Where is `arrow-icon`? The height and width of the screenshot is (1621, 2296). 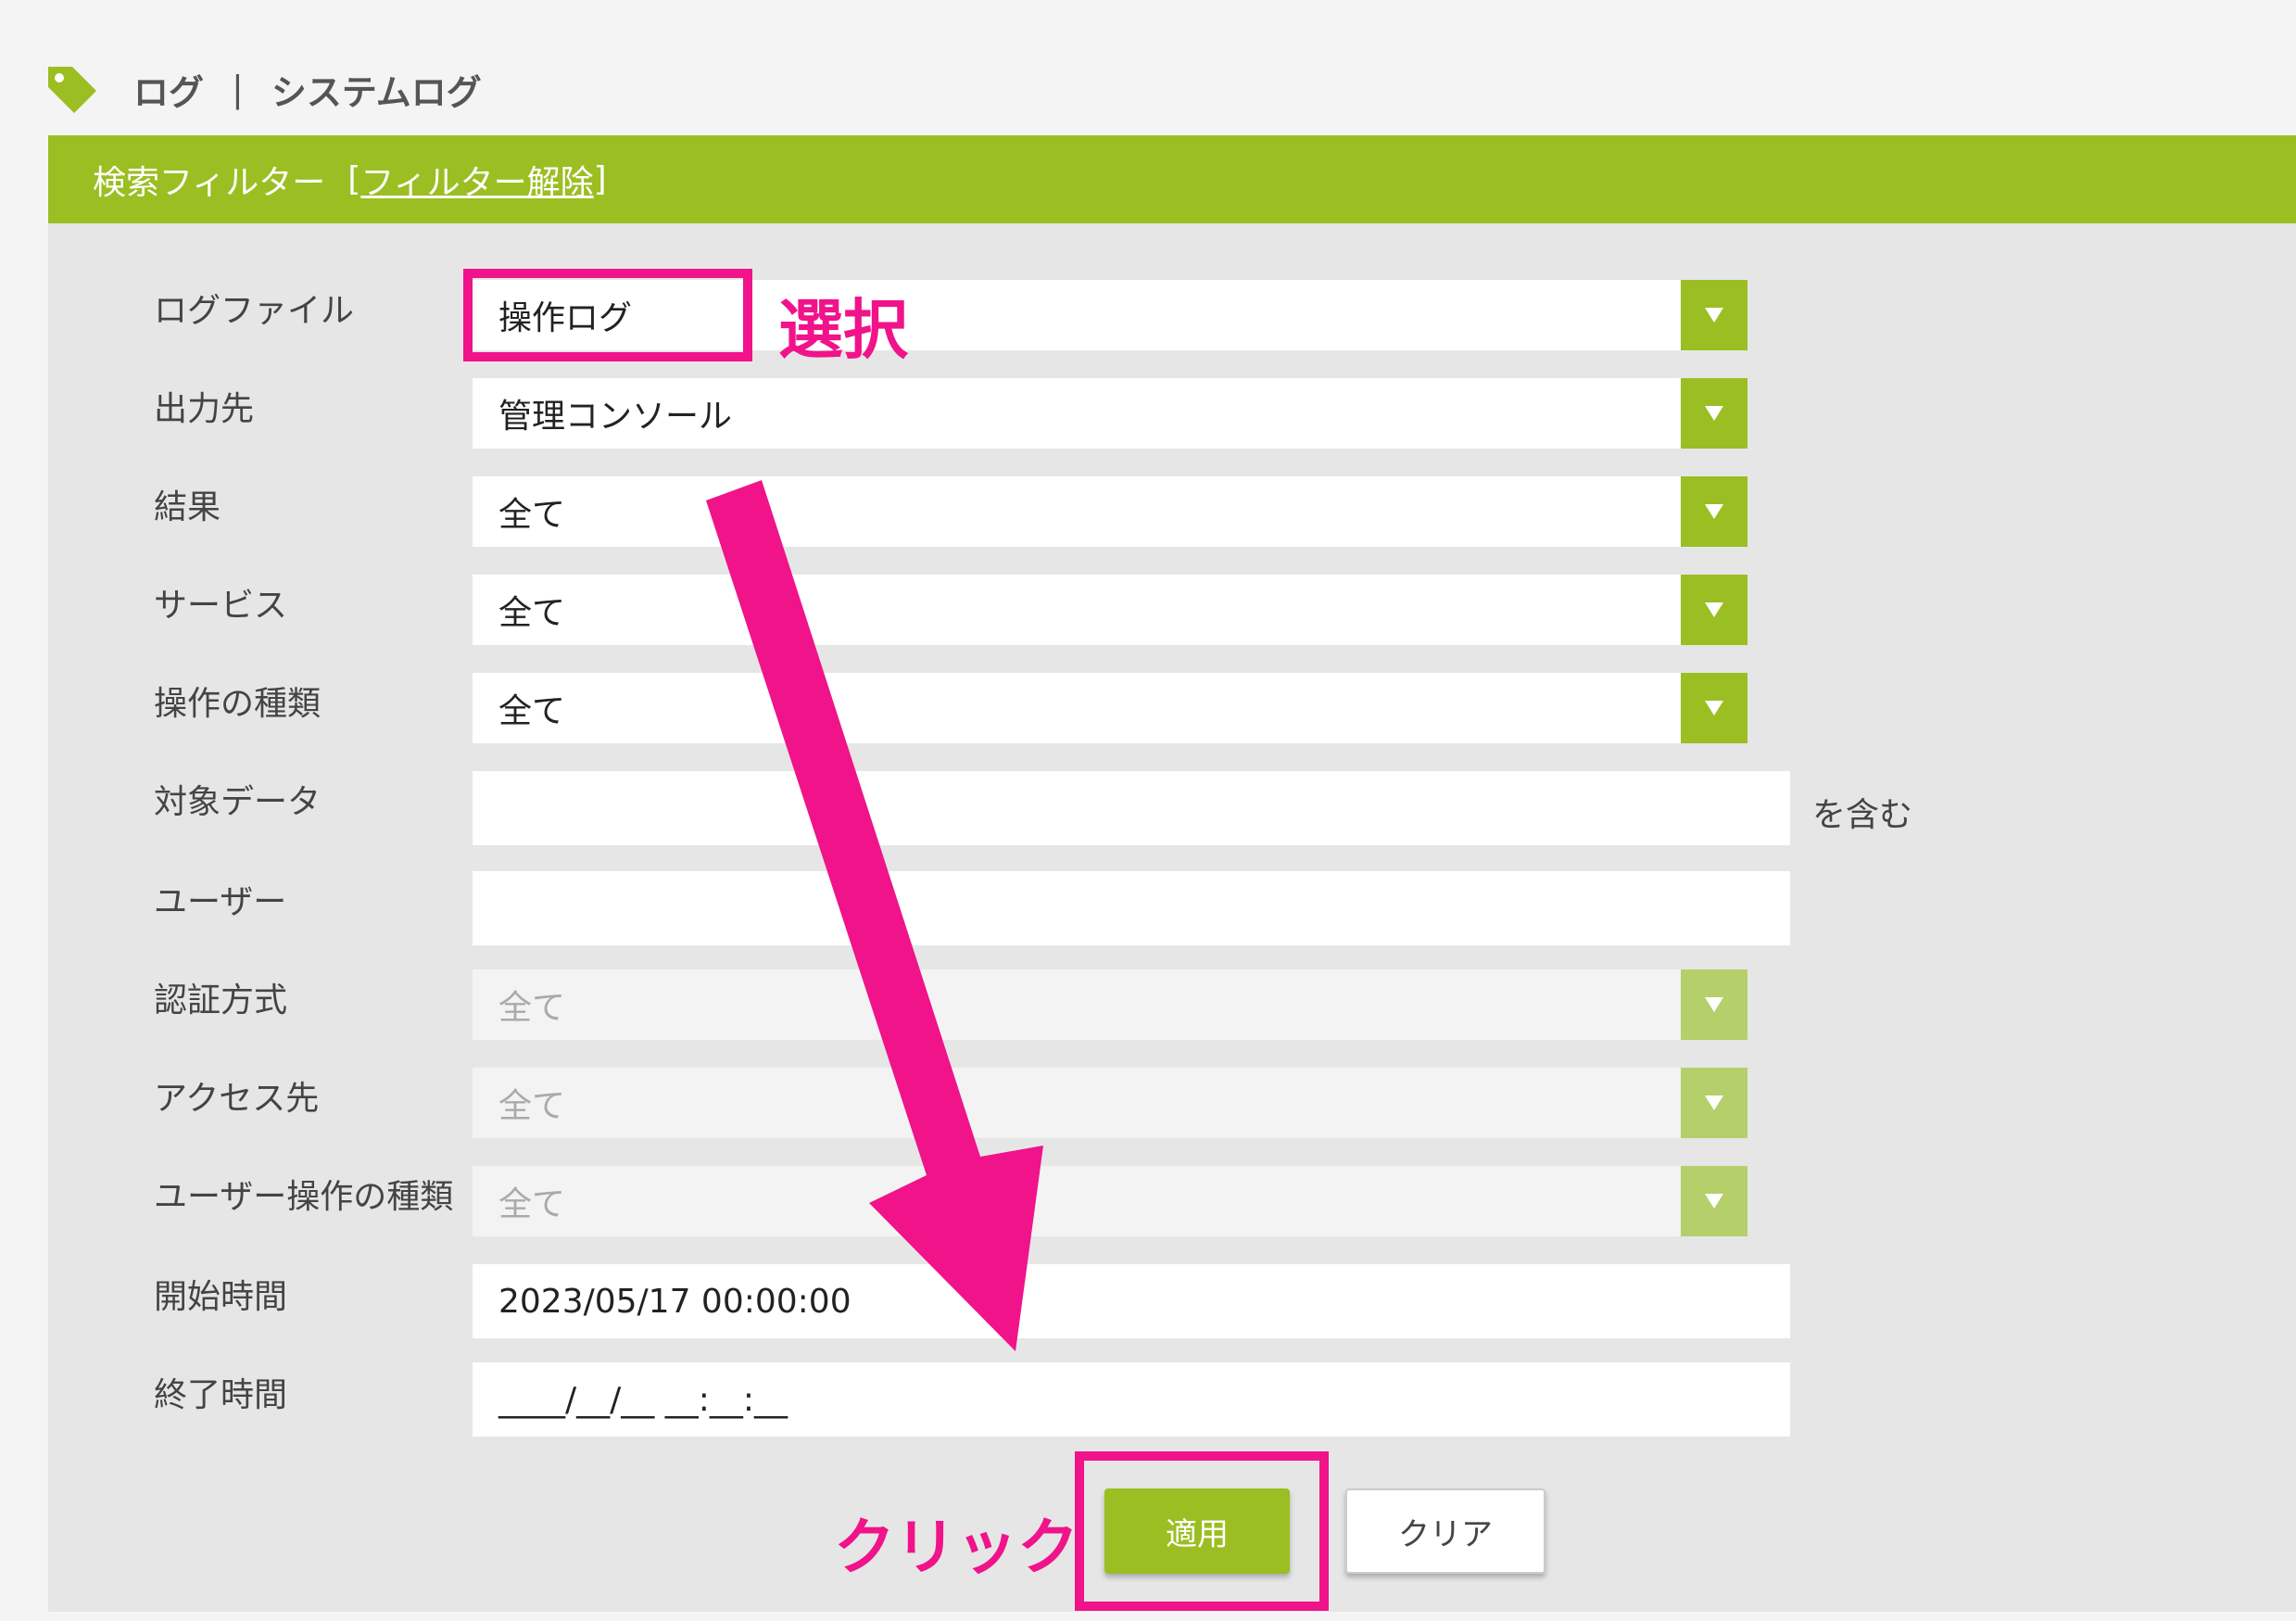
arrow-icon is located at coordinates (874, 915).